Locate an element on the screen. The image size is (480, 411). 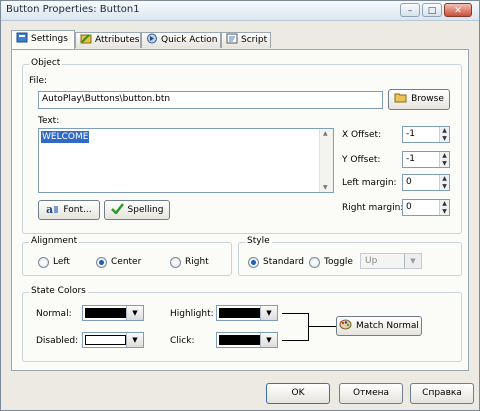
cancel-button: Отмена is located at coordinates (371, 393).